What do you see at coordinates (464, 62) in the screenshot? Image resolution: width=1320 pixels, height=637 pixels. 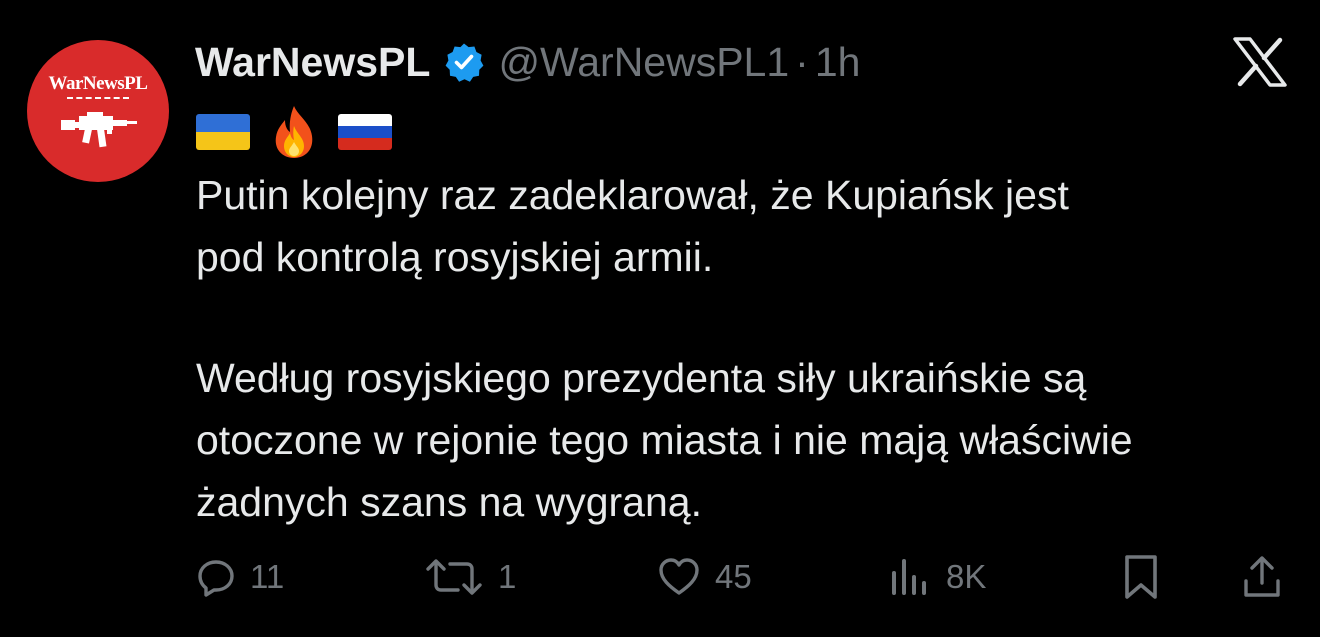 I see `verified-badge-icon` at bounding box center [464, 62].